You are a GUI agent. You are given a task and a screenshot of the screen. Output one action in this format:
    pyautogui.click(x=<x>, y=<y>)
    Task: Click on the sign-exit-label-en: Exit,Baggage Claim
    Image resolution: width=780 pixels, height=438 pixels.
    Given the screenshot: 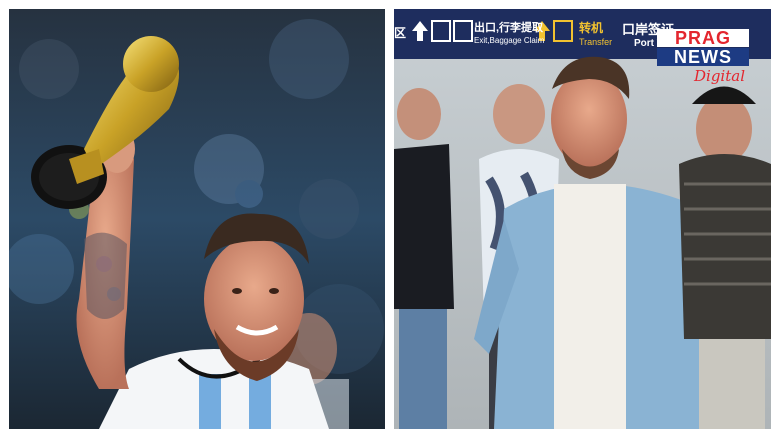 What is the action you would take?
    pyautogui.click(x=509, y=40)
    